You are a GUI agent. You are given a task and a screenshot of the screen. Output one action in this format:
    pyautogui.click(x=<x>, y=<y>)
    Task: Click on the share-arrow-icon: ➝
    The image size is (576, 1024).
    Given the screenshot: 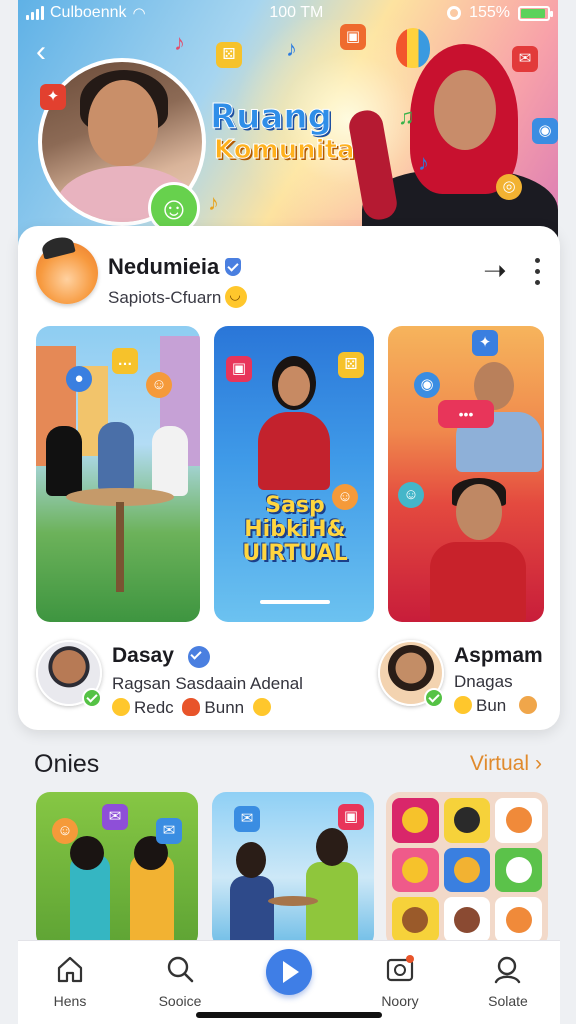 What is the action you would take?
    pyautogui.click(x=495, y=271)
    